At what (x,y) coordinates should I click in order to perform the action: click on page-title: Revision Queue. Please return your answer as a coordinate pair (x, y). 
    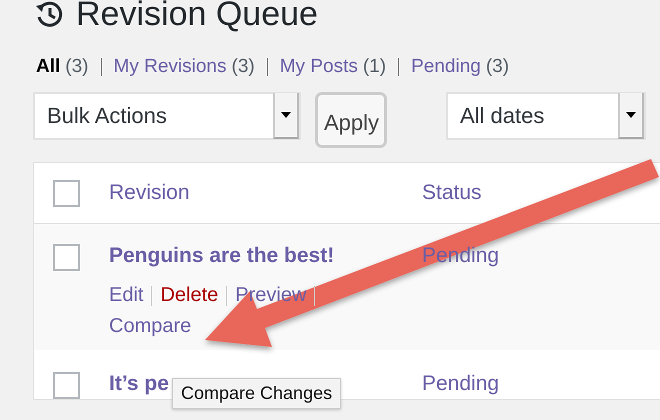
    Looking at the image, I should click on (197, 17).